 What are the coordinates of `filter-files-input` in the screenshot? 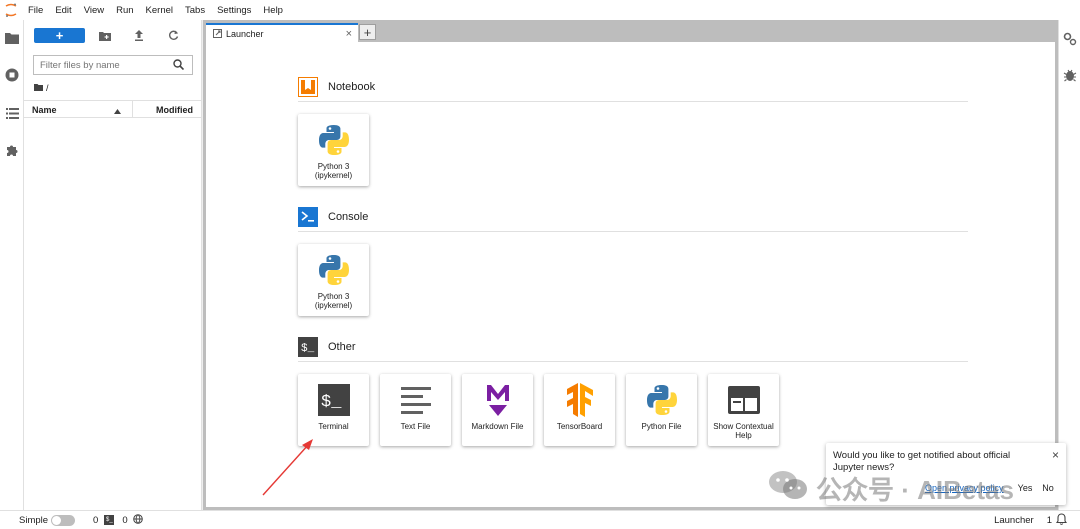 It's located at (105, 65).